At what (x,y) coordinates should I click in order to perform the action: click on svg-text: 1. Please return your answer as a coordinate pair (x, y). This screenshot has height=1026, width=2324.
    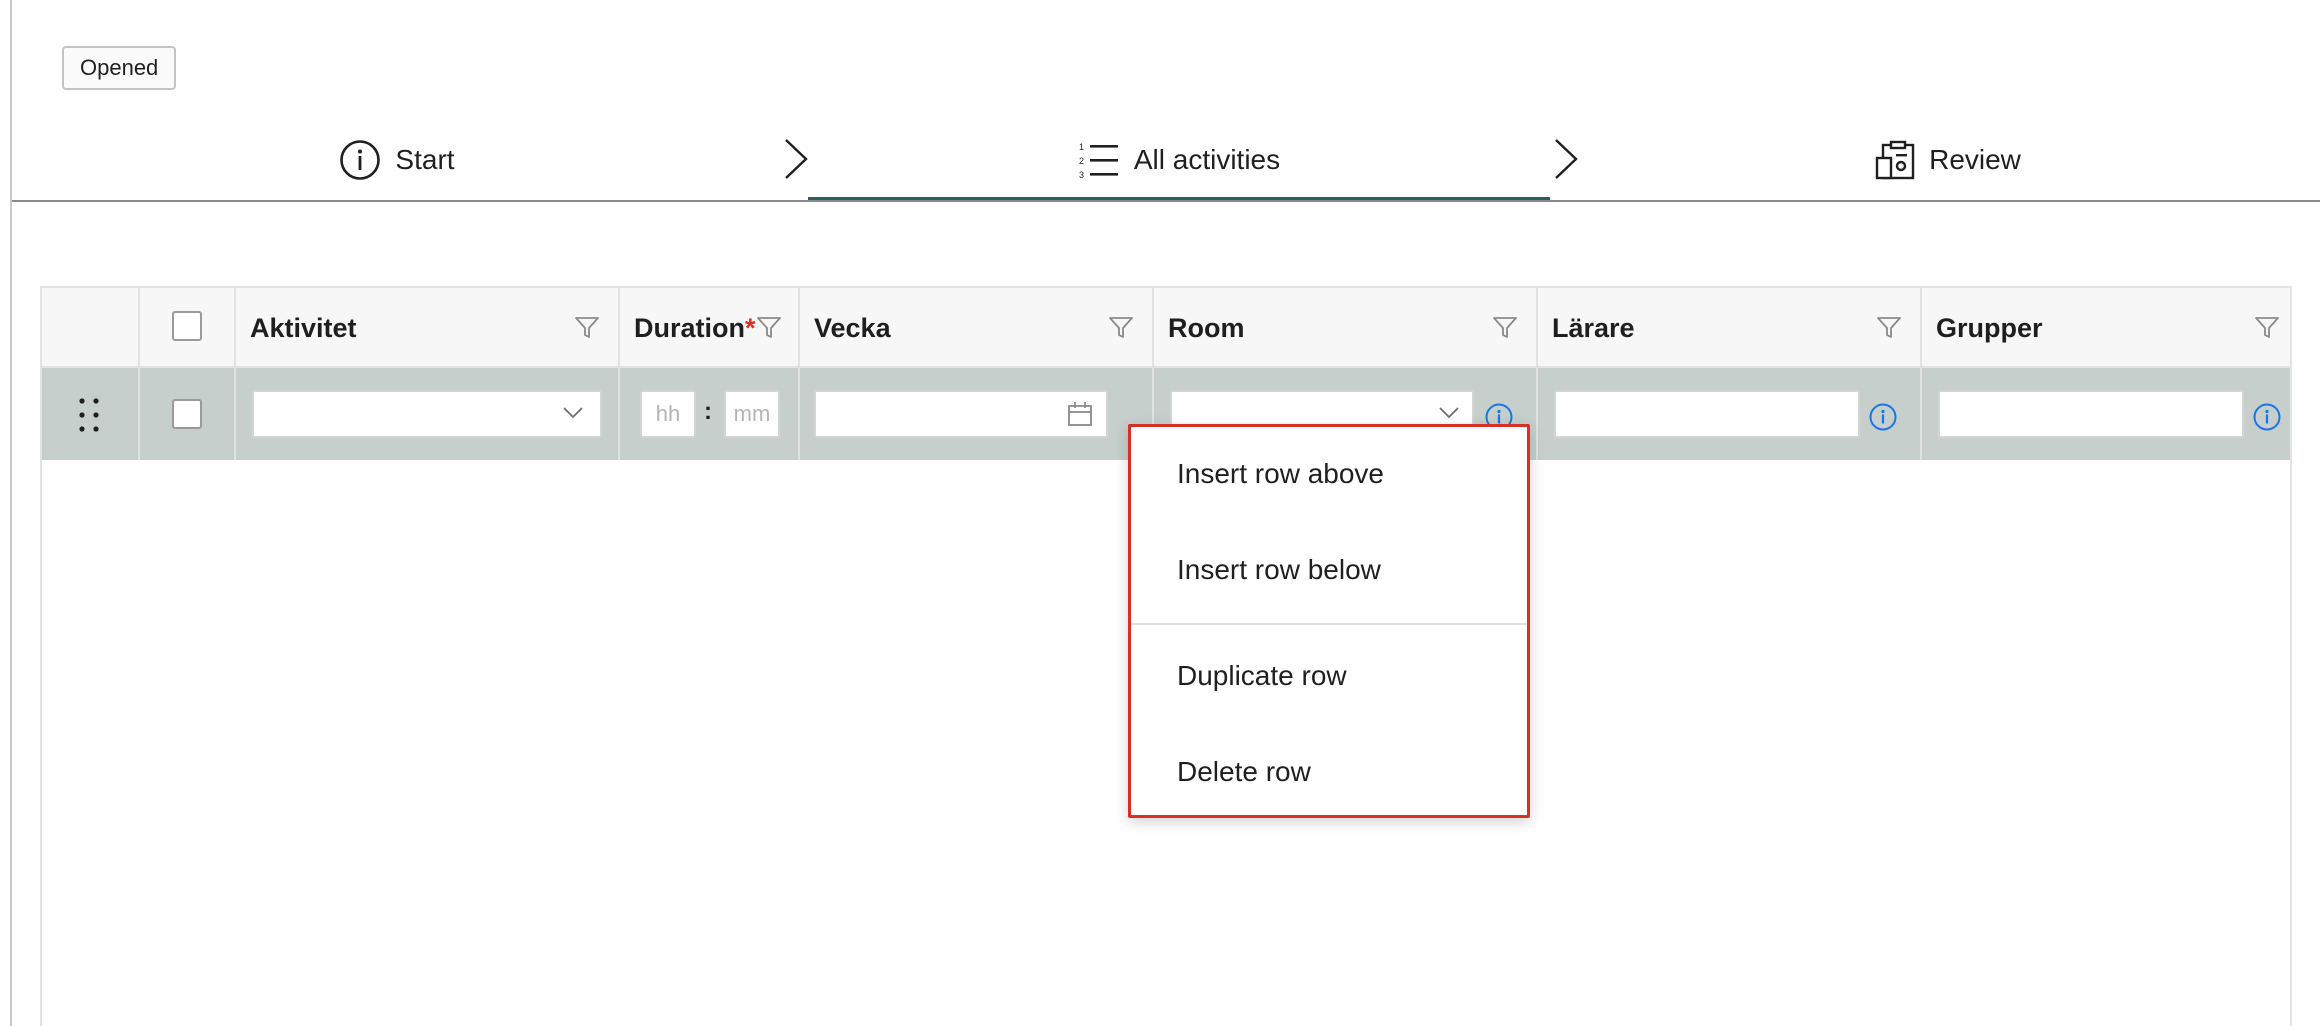
    Looking at the image, I should click on (1081, 147).